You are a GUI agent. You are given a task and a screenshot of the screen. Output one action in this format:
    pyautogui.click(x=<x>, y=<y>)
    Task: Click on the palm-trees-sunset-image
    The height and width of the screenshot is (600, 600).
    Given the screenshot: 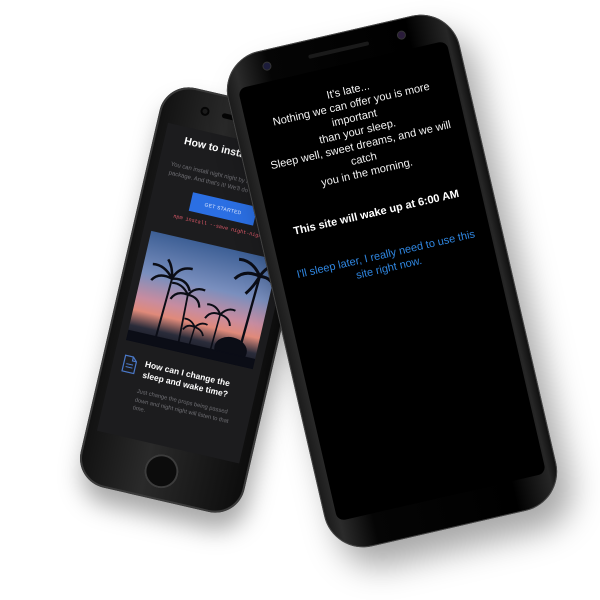 What is the action you would take?
    pyautogui.click(x=202, y=300)
    